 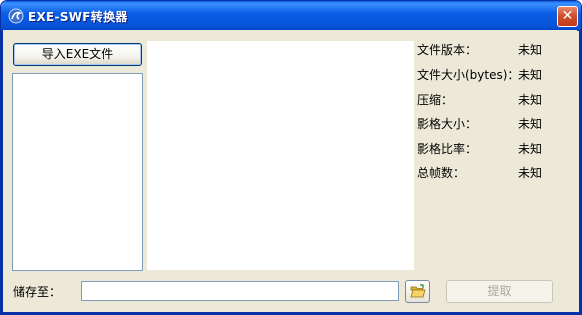 I want to click on save-to-label: 储存至：, so click(x=37, y=292).